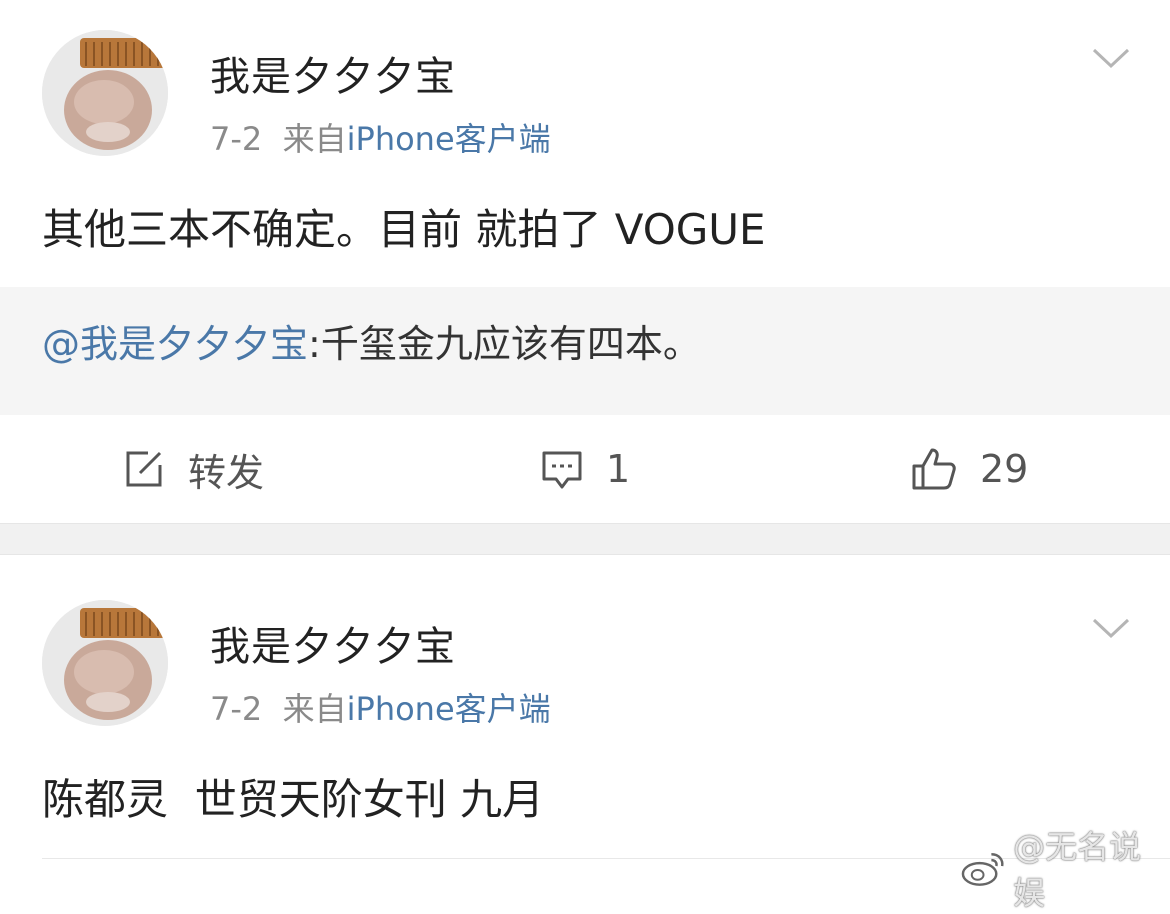 The width and height of the screenshot is (1170, 914). What do you see at coordinates (226, 472) in the screenshot?
I see `repost-label: 转发` at bounding box center [226, 472].